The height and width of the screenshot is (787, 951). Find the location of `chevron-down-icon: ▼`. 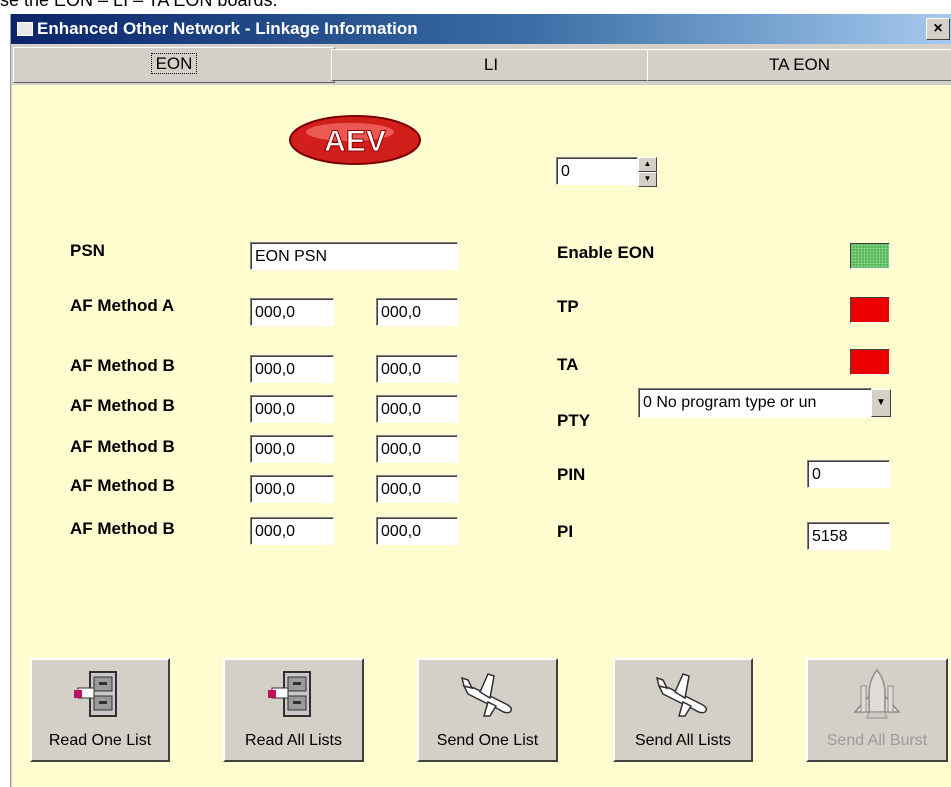

chevron-down-icon: ▼ is located at coordinates (881, 403).